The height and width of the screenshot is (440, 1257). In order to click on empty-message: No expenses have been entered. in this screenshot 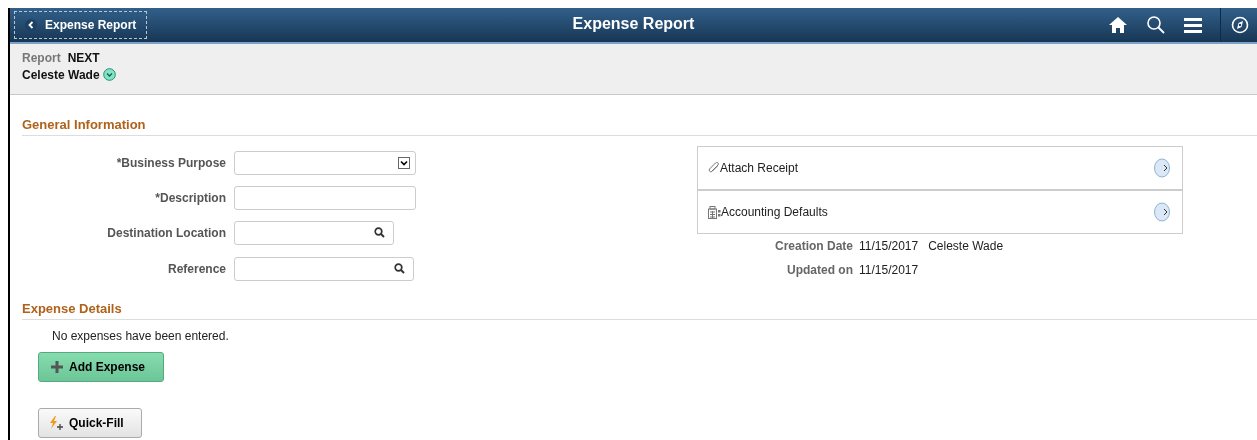, I will do `click(141, 336)`.